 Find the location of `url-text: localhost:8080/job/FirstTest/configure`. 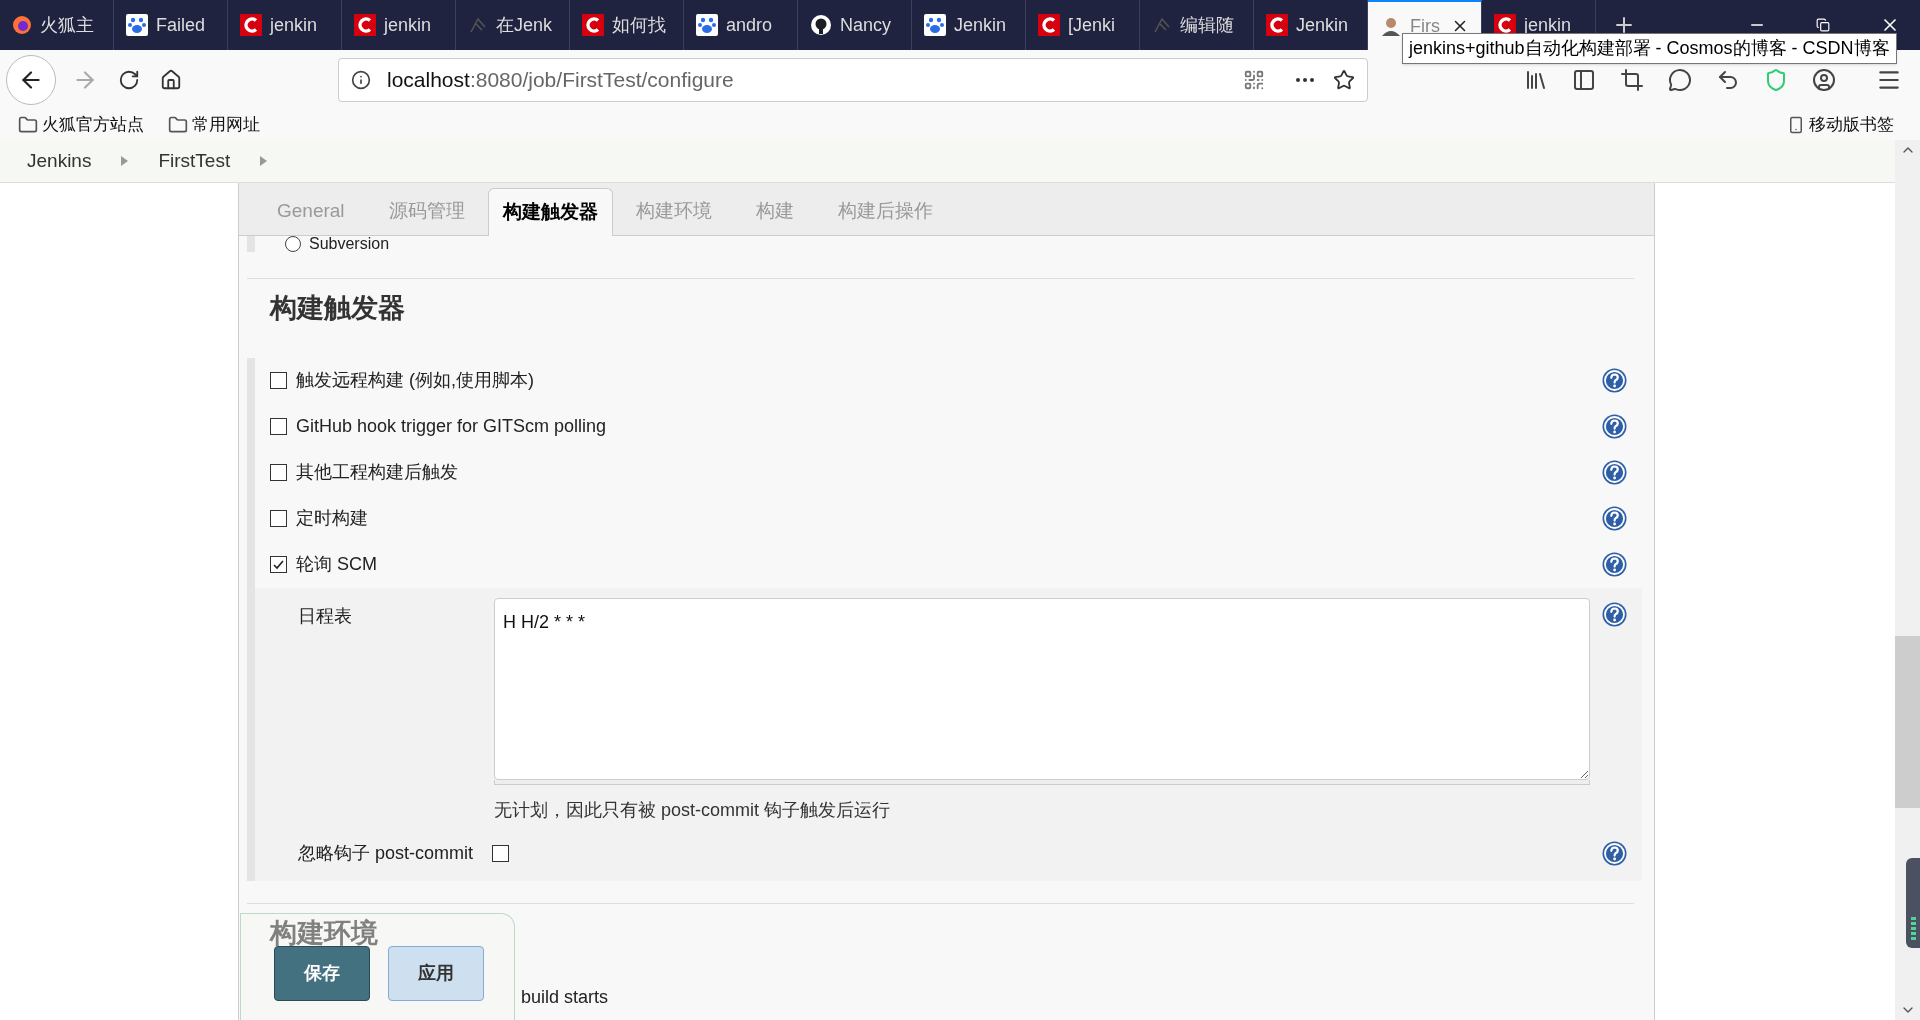

url-text: localhost:8080/job/FirstTest/configure is located at coordinates (560, 80).